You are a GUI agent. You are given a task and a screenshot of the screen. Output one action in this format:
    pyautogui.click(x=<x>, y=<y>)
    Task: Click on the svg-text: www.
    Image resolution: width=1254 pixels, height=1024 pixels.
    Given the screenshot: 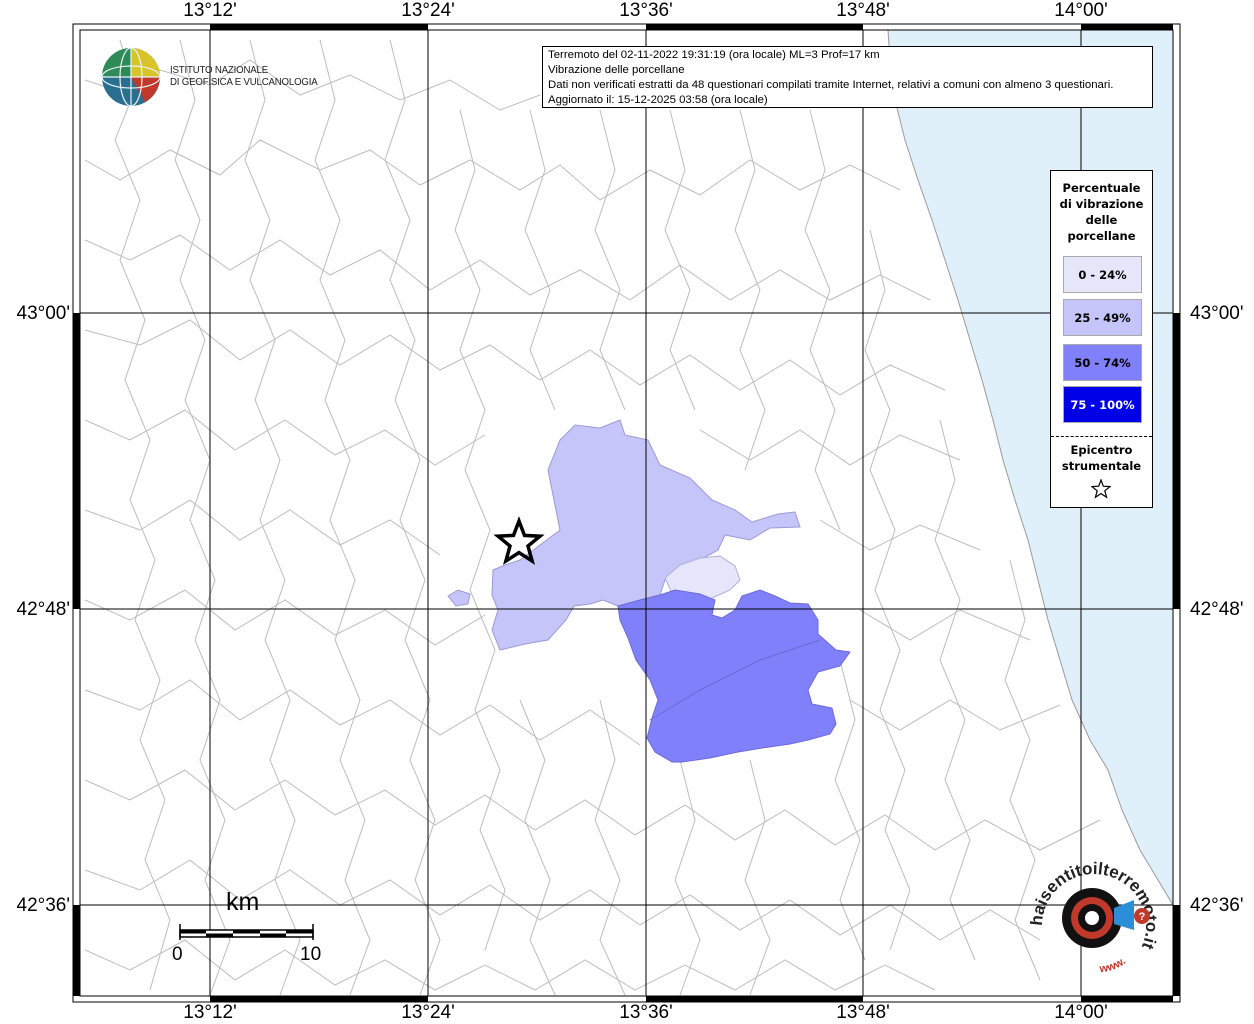 What is the action you would take?
    pyautogui.click(x=1113, y=965)
    